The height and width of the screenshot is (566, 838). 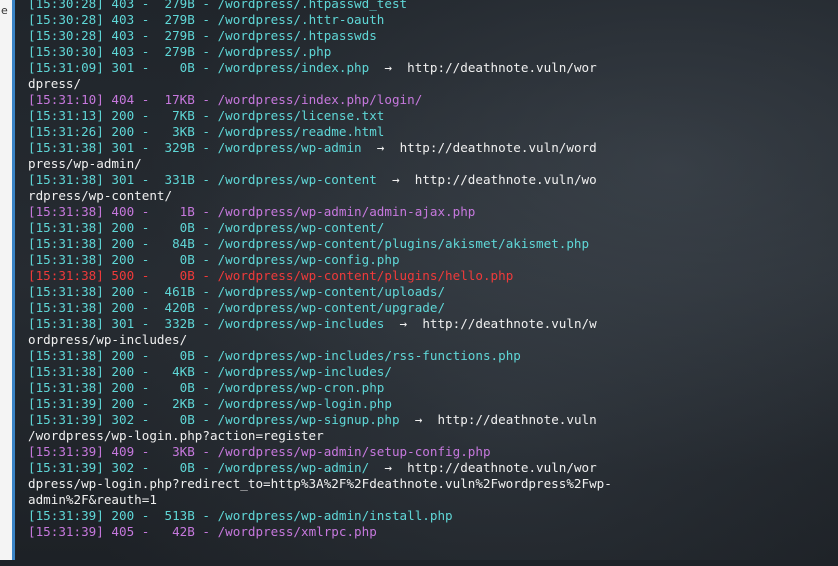 I want to click on timestamp: [15:31:26], so click(x=66, y=131).